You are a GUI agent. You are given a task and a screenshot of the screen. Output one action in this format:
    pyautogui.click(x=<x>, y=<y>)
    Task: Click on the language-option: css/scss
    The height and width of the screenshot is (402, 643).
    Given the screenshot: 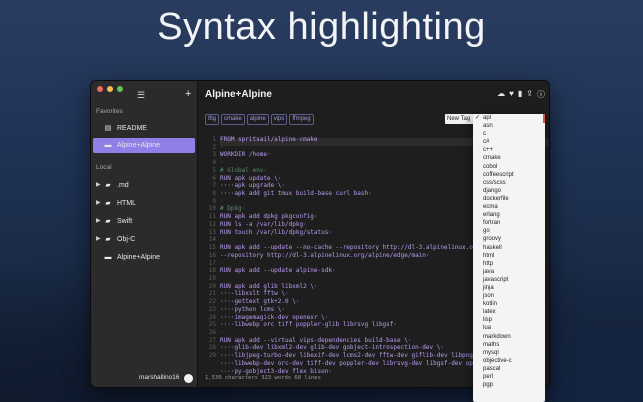 What is the action you would take?
    pyautogui.click(x=509, y=183)
    